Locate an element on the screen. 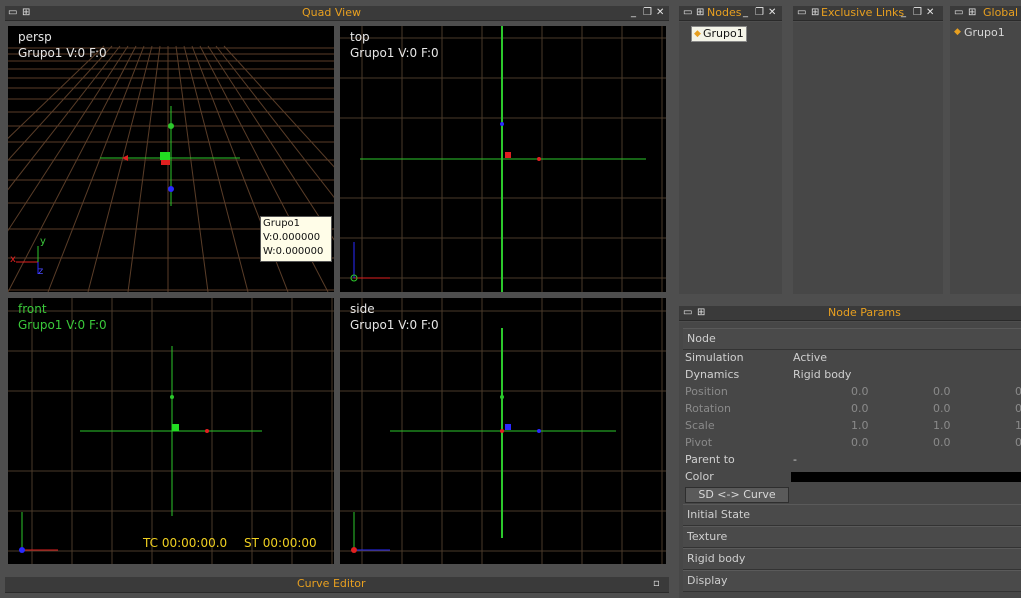 The width and height of the screenshot is (1021, 598). nodes-titlebar: ▭ ⊞ Nodes _ ❐ ✕ is located at coordinates (730, 13).